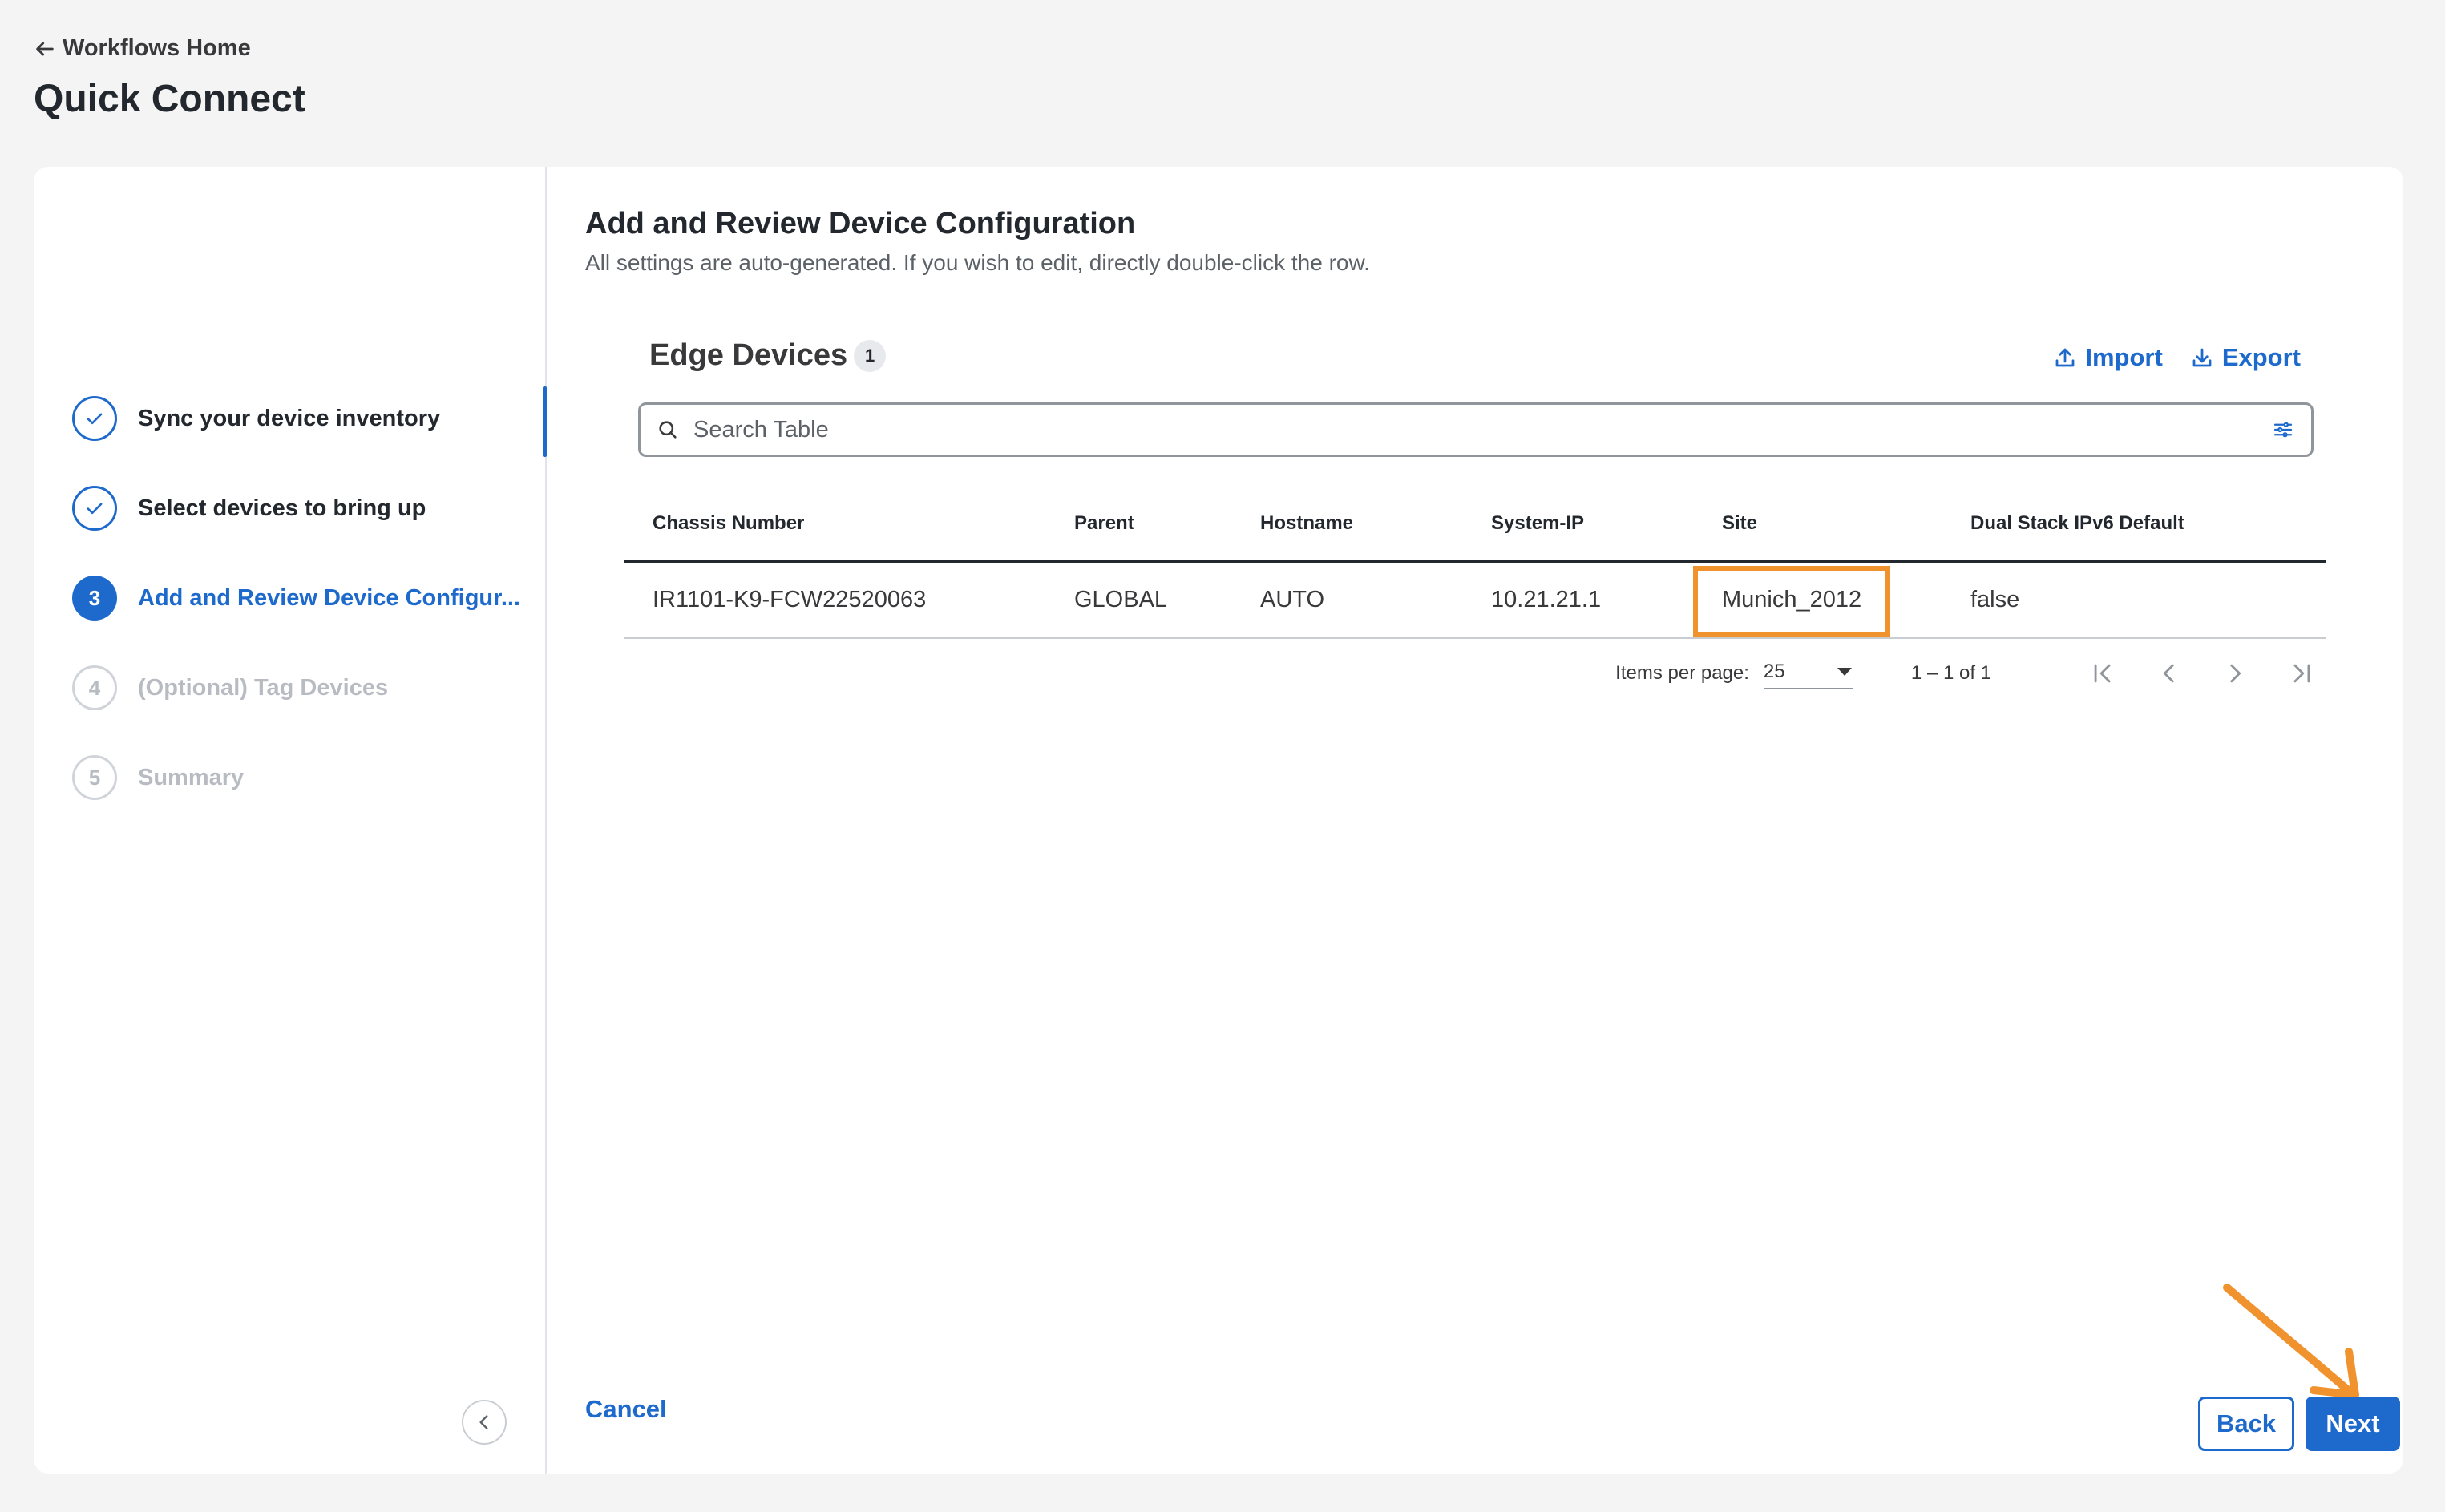 This screenshot has width=2445, height=1512. I want to click on items-per-page-select: 25, so click(1808, 673).